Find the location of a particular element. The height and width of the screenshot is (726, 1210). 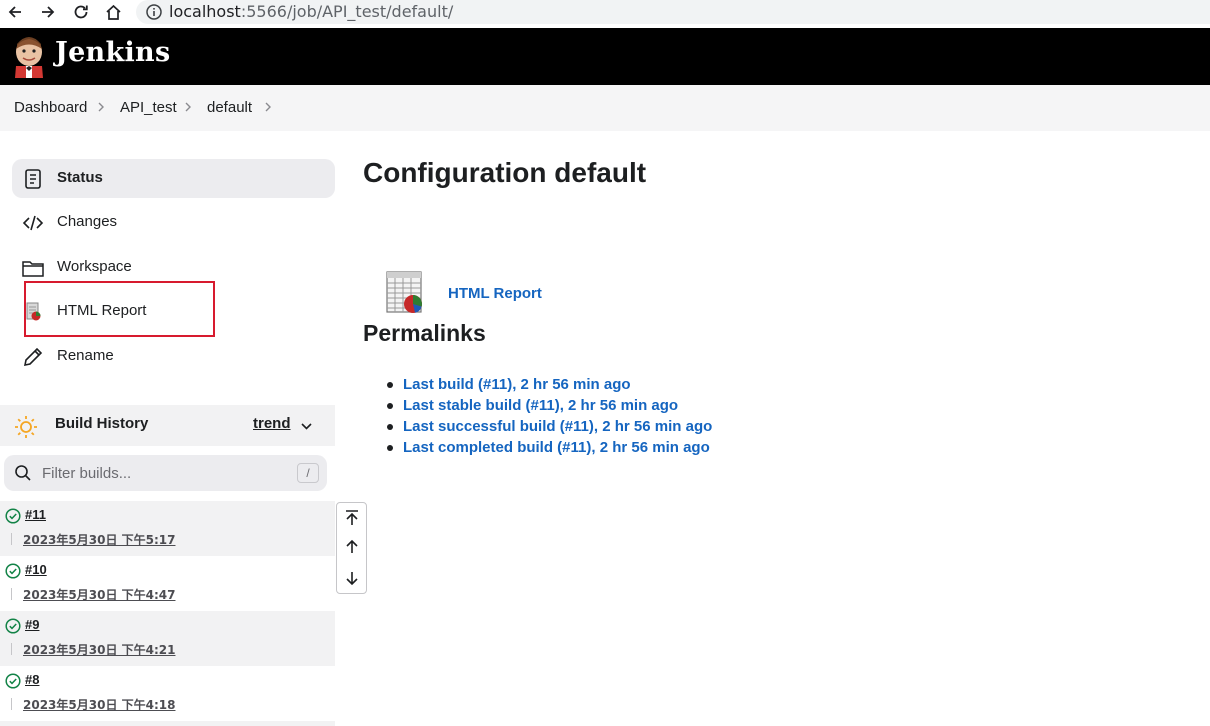

home-button is located at coordinates (113, 12).